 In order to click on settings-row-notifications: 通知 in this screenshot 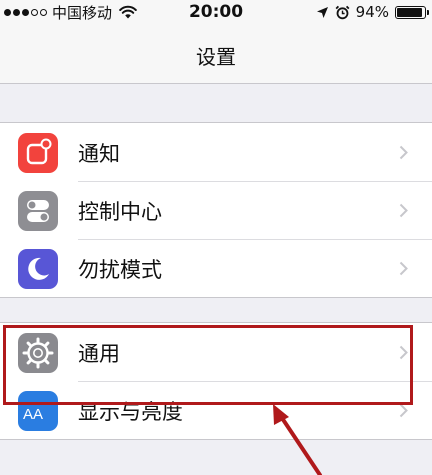, I will do `click(216, 152)`.